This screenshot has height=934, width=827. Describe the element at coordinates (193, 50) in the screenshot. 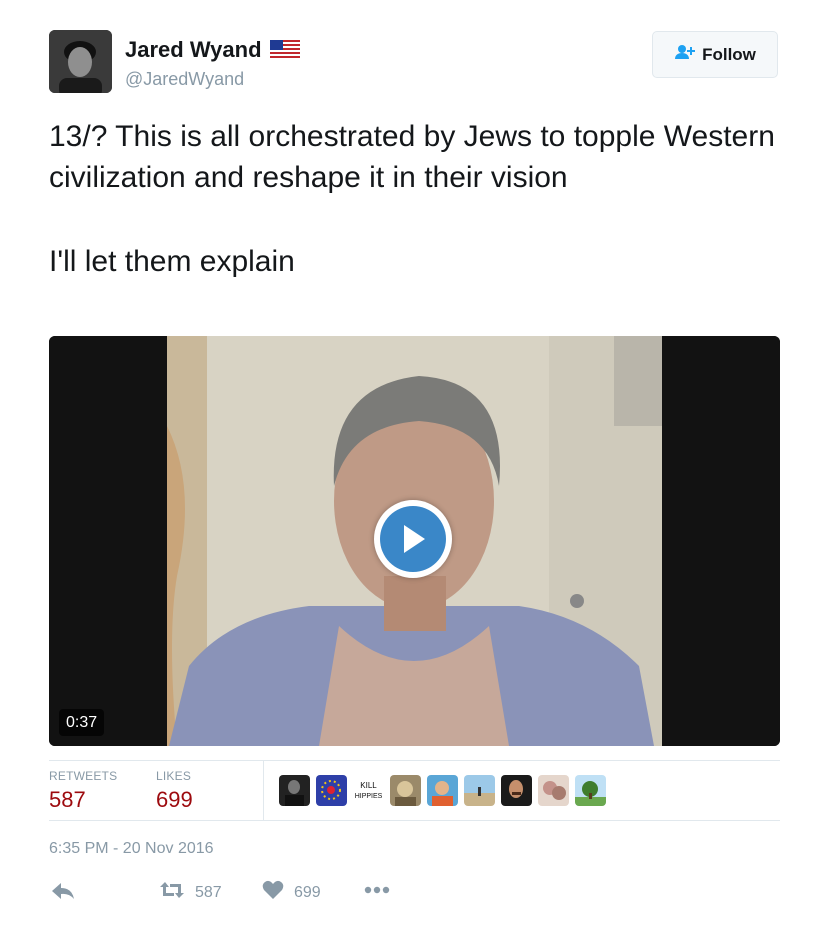

I see `user-name: Jared Wyand` at that location.